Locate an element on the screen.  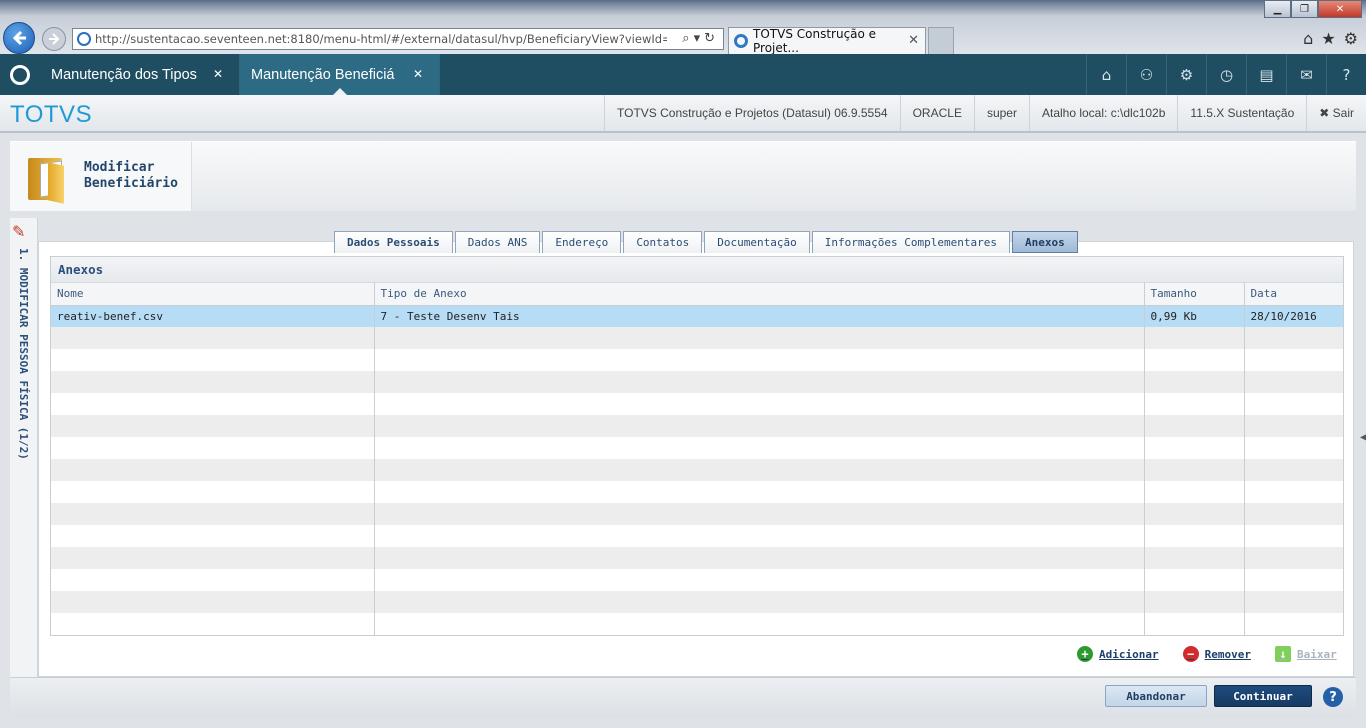
browser-icons: ⌂ ★ ⚙ is located at coordinates (1330, 38).